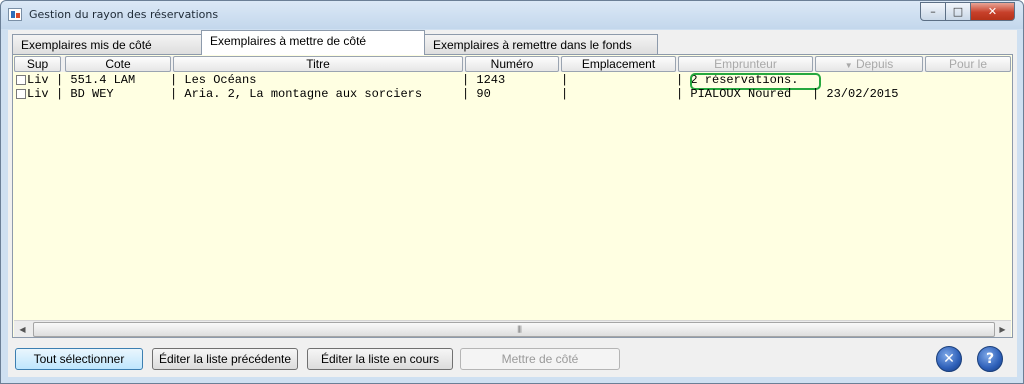 This screenshot has width=1024, height=384. Describe the element at coordinates (124, 14) in the screenshot. I see `window-title: Gestion du rayon des réservations` at that location.